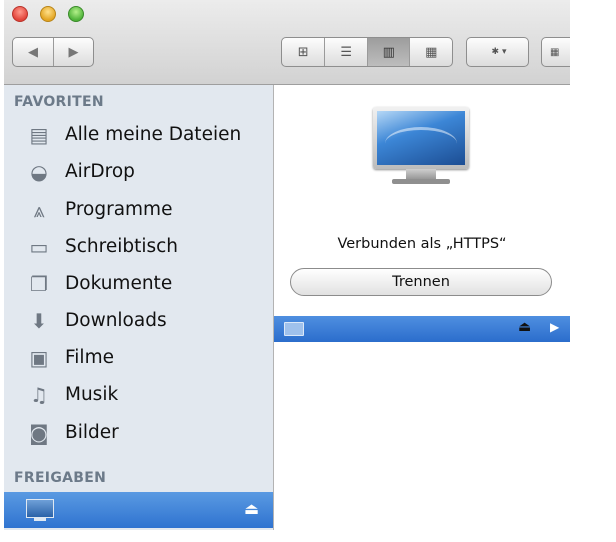 This screenshot has height=542, width=616. I want to click on arrange-icon: ▦, so click(555, 52).